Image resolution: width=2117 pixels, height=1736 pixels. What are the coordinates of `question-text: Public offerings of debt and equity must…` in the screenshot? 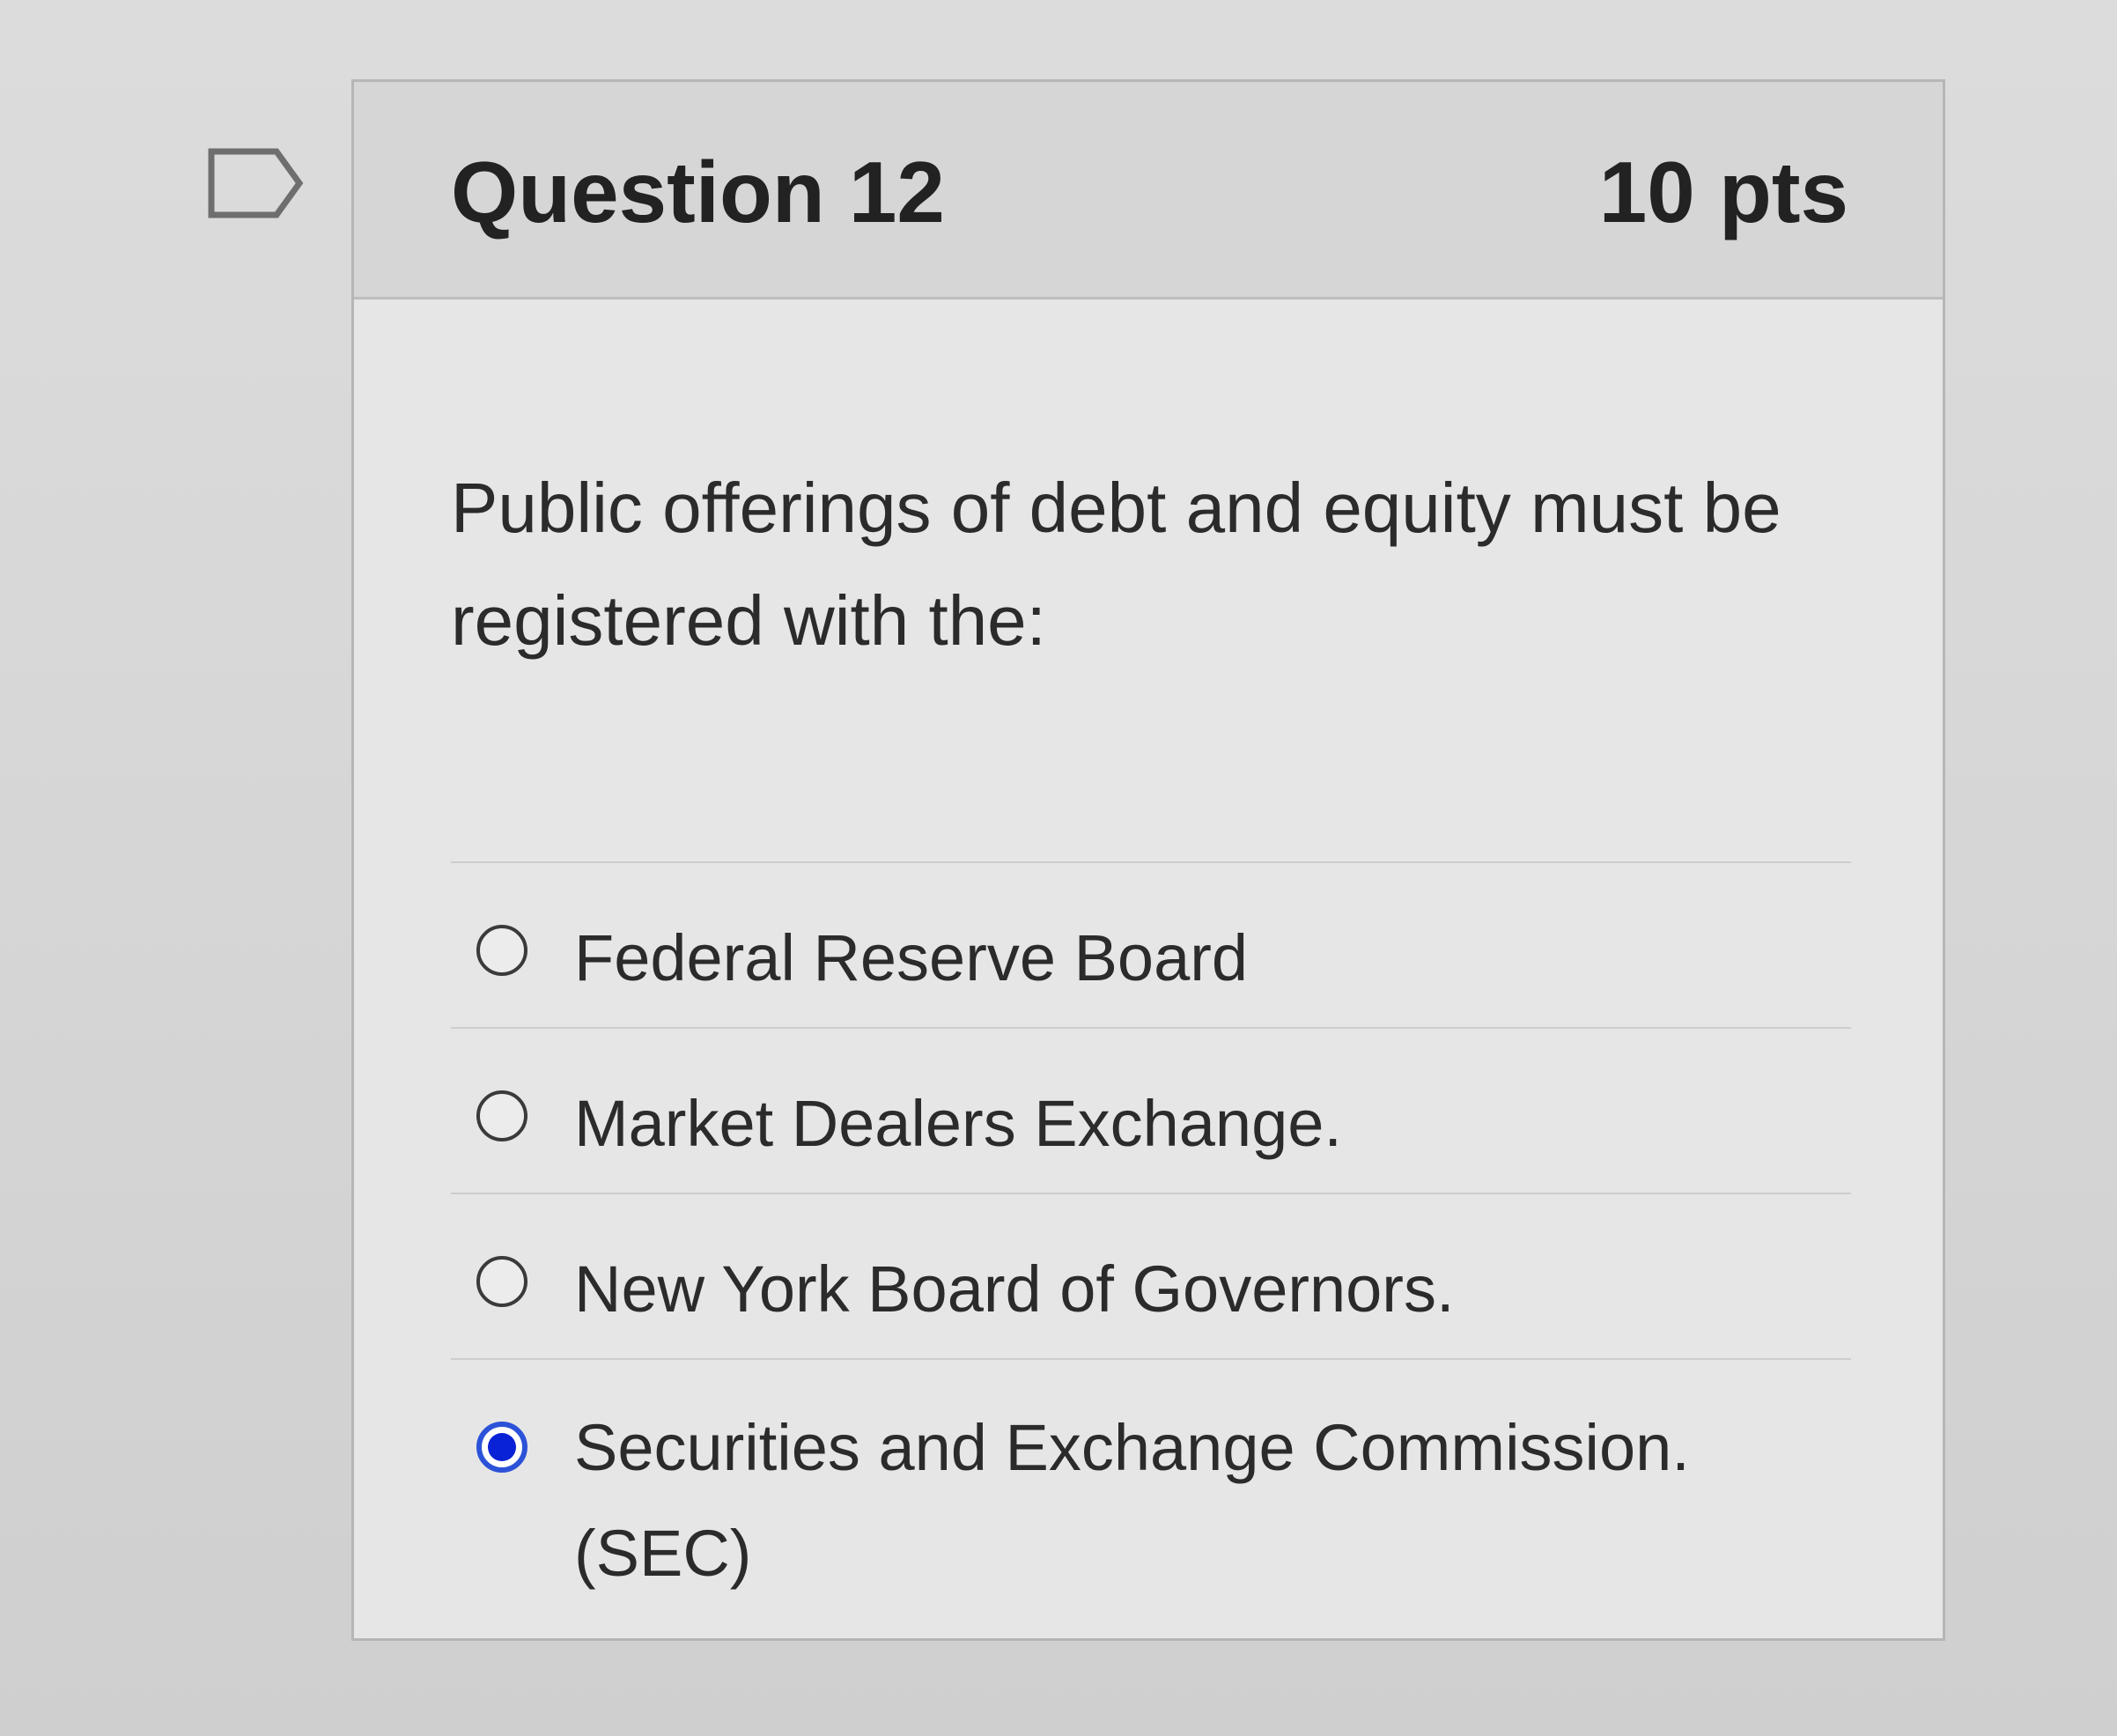 It's located at (1116, 564).